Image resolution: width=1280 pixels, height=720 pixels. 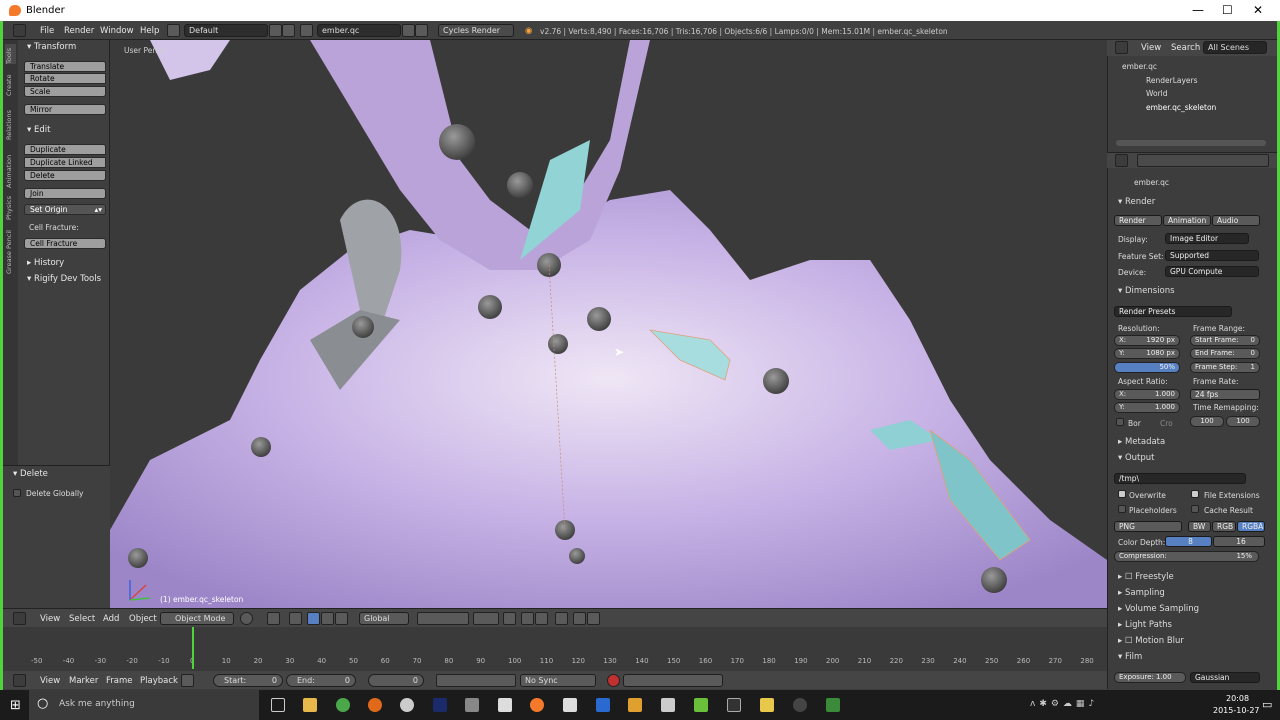 I want to click on menu-help: Help, so click(x=149, y=31).